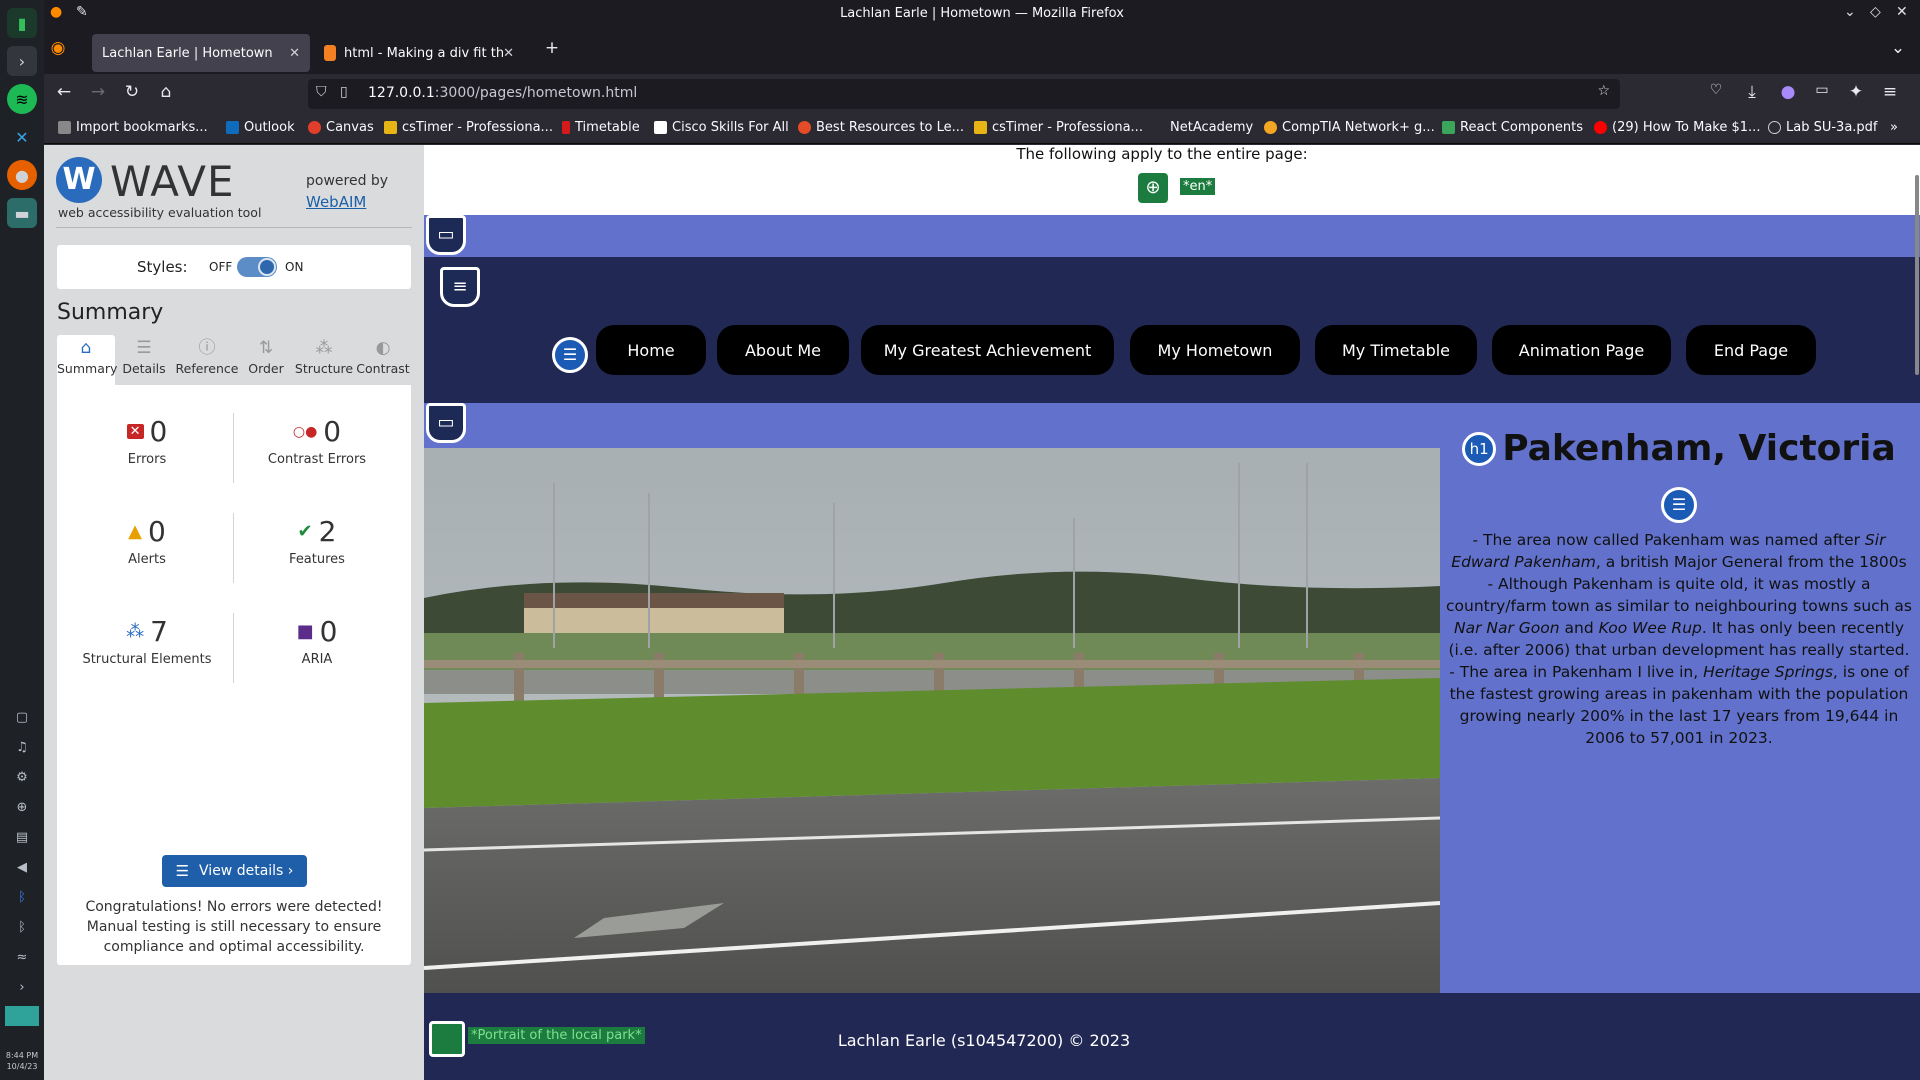  What do you see at coordinates (147, 441) in the screenshot?
I see `stat-errors: ✕ 0 Errors` at bounding box center [147, 441].